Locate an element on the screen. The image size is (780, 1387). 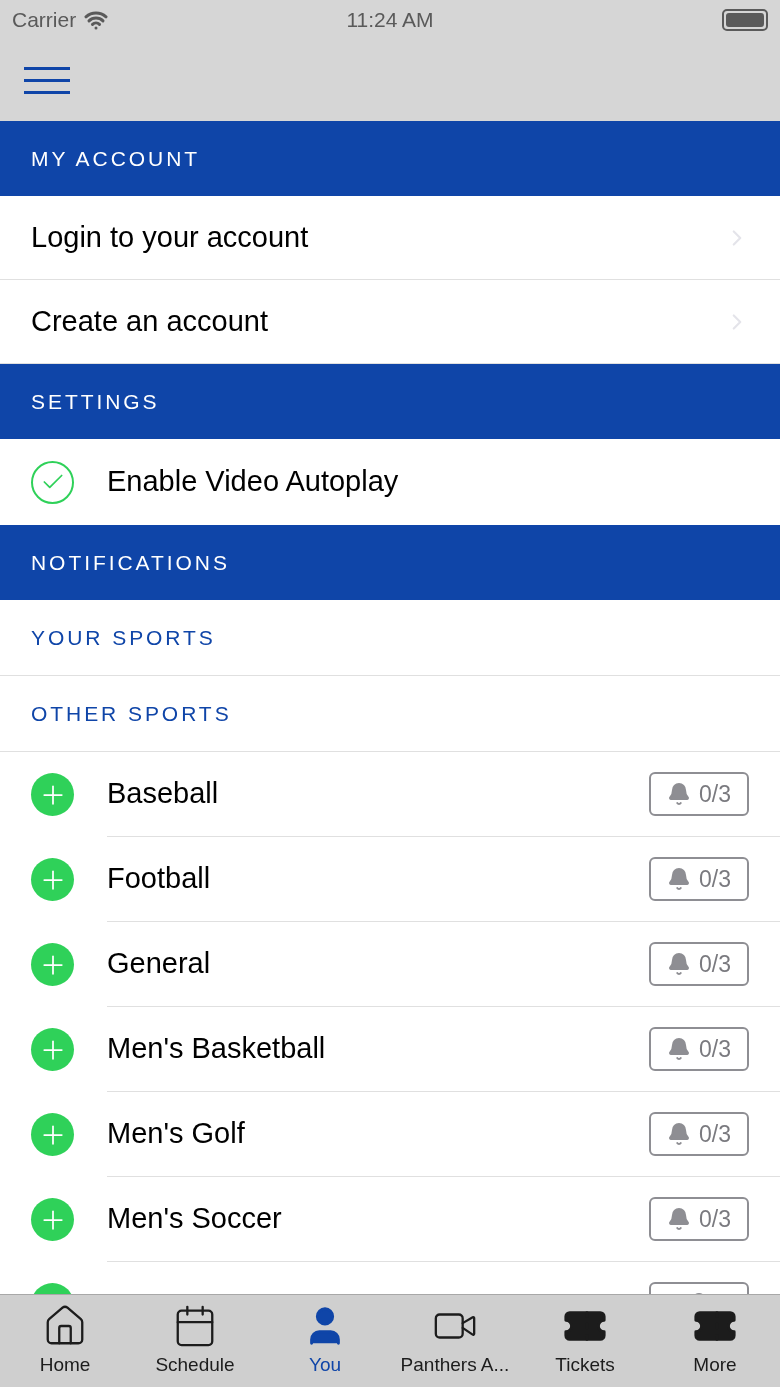
section-header: MY ACCOUNT is located at coordinates (390, 158).